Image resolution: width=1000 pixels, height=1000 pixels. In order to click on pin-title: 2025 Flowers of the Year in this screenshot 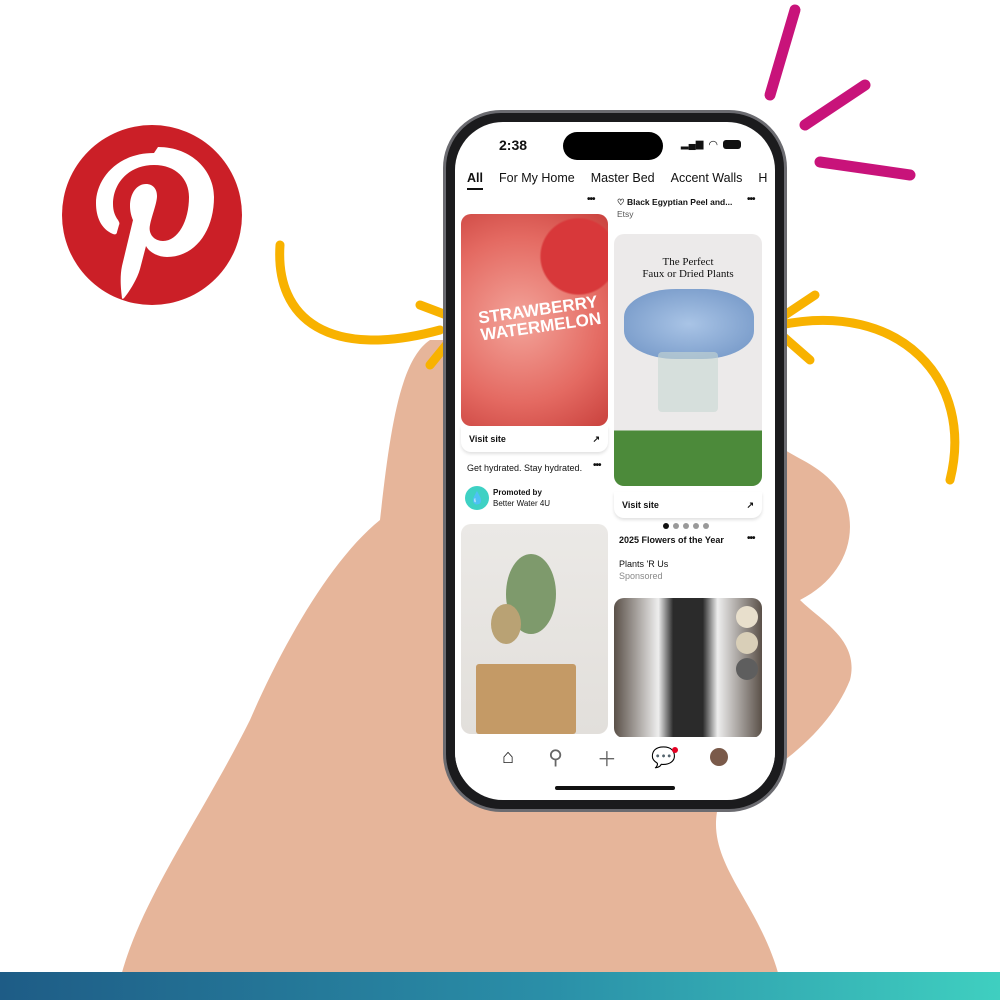, I will do `click(671, 540)`.